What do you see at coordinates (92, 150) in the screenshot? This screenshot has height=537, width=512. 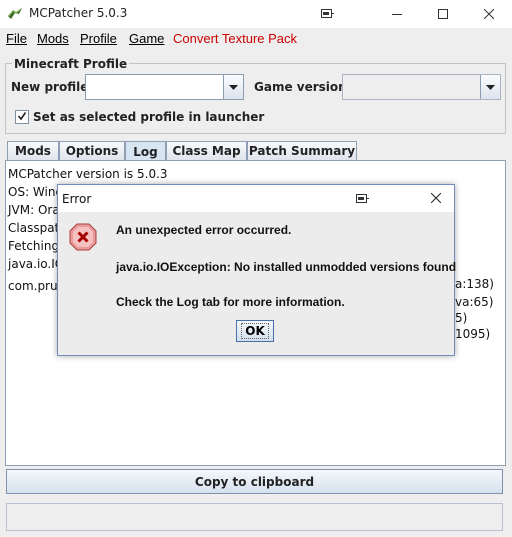 I see `tab-options: Options` at bounding box center [92, 150].